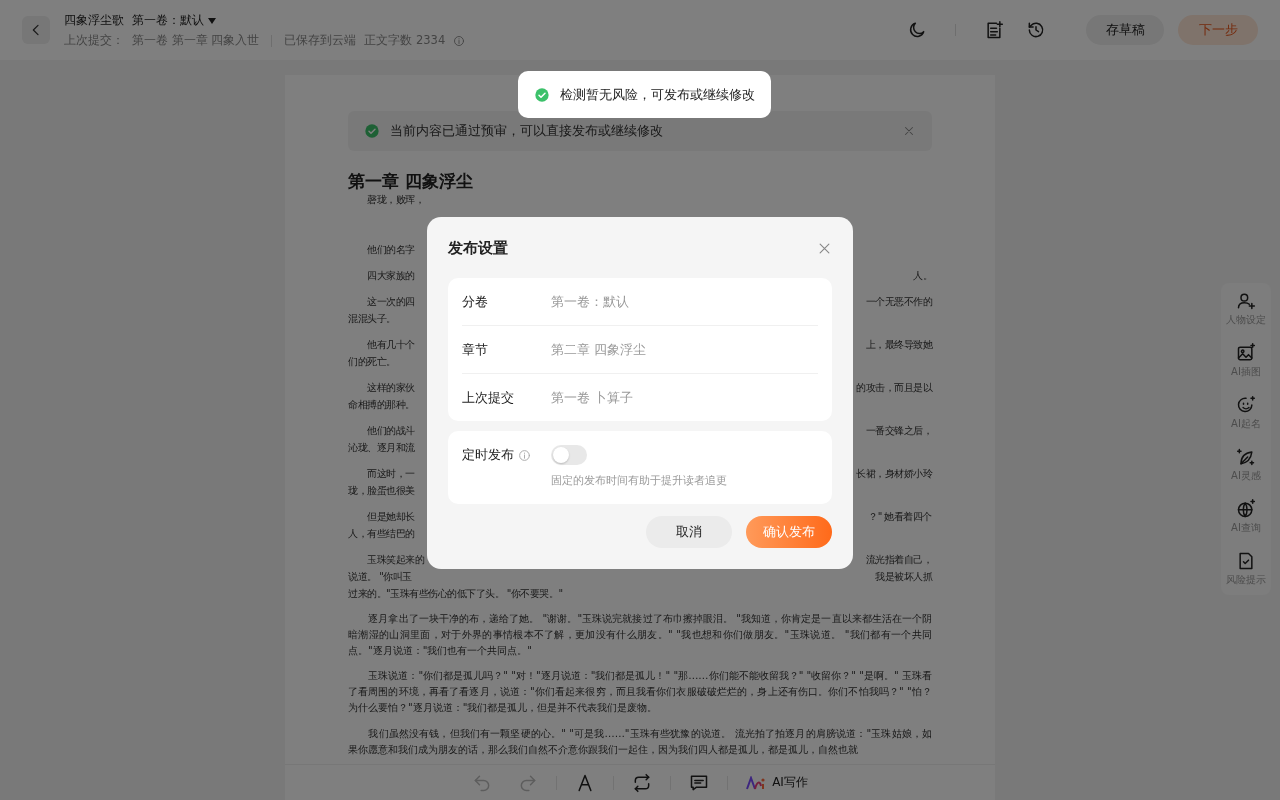 The height and width of the screenshot is (800, 1280). I want to click on field-label: 分卷, so click(475, 301).